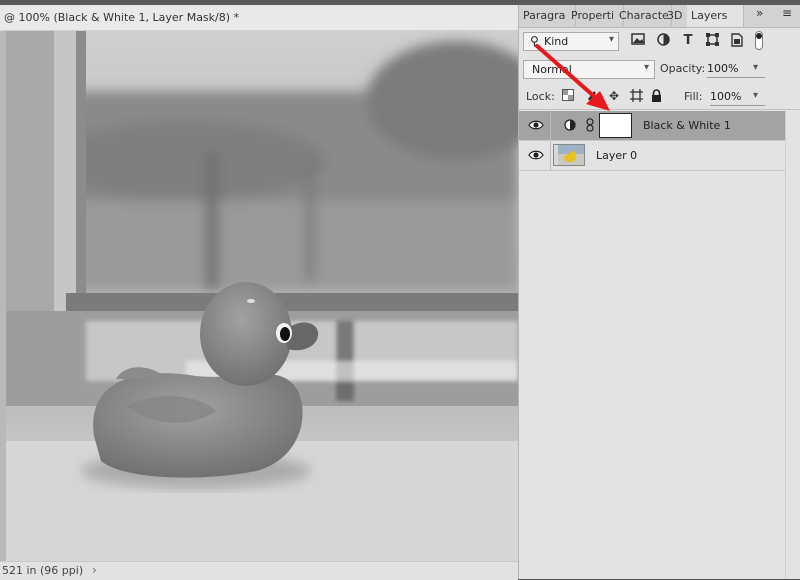  I want to click on lock-artboard-icon, so click(636, 96).